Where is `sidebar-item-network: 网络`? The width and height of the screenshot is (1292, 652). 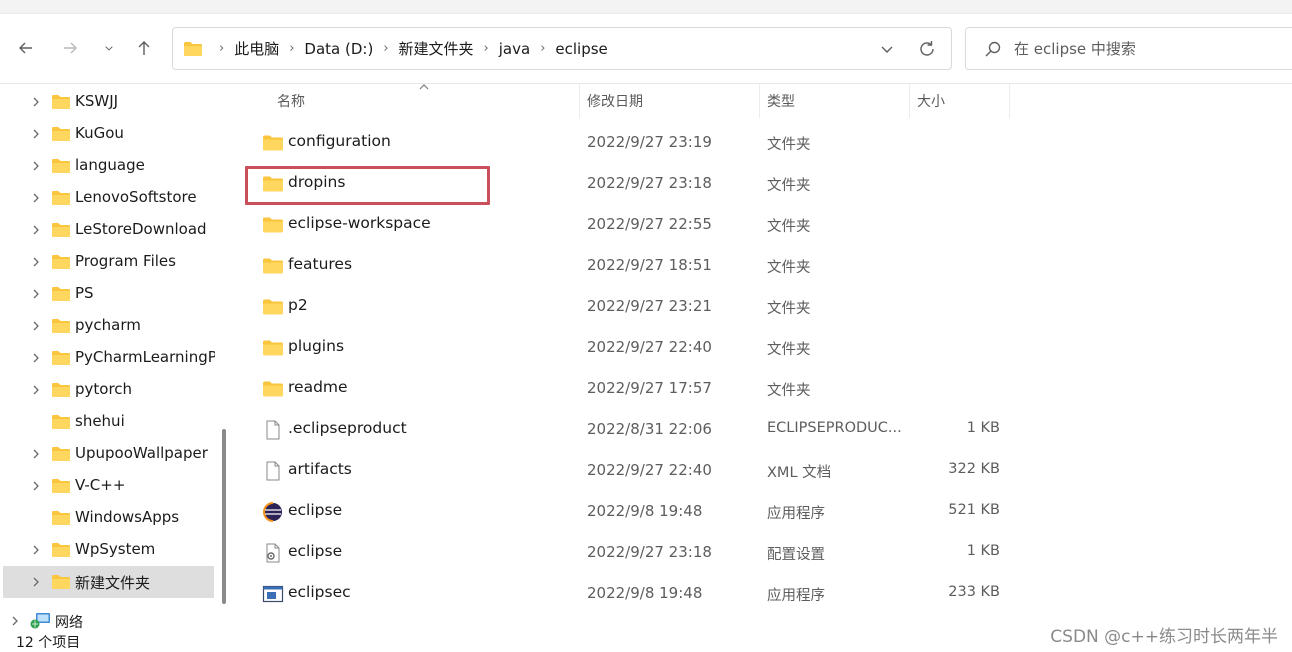 sidebar-item-network: 网络 is located at coordinates (107, 621).